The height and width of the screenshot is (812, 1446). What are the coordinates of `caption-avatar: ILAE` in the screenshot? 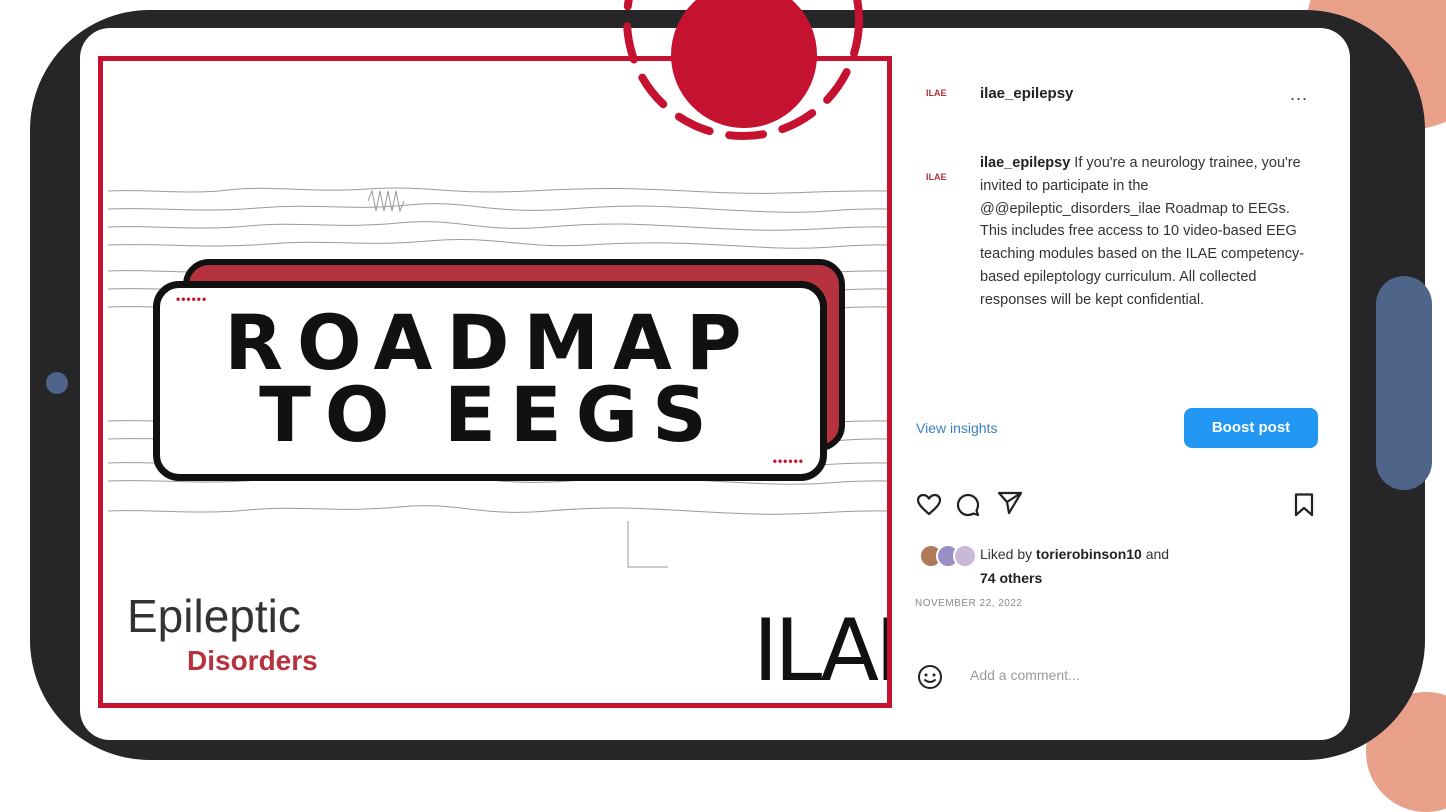 It's located at (941, 182).